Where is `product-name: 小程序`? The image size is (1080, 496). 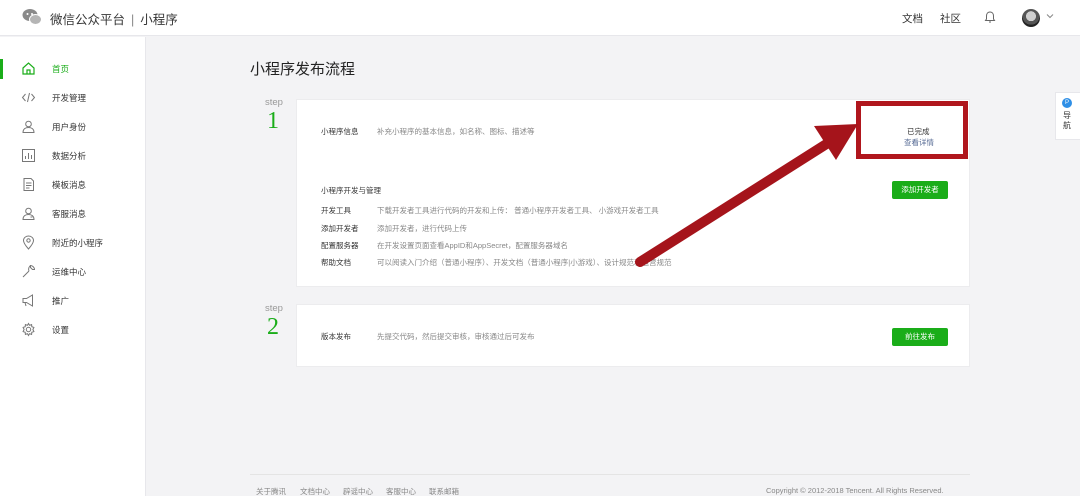
product-name: 小程序 is located at coordinates (159, 20).